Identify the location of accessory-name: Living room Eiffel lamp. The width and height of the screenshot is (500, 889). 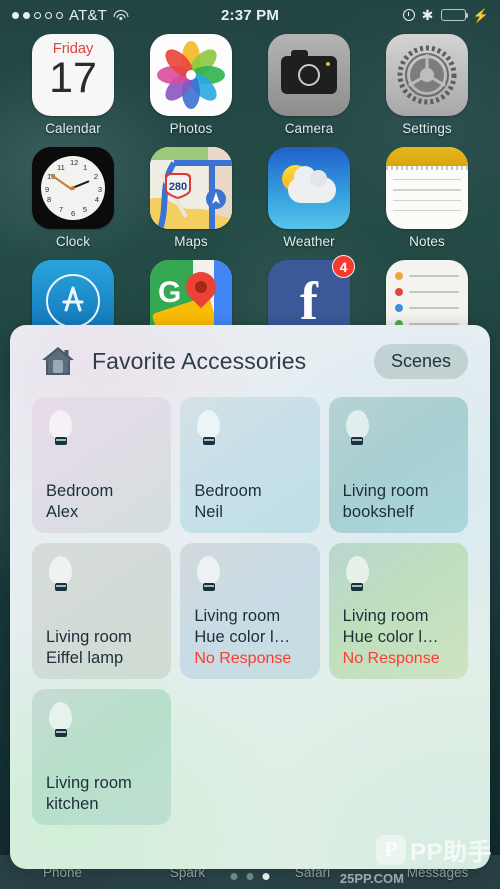
(102, 648).